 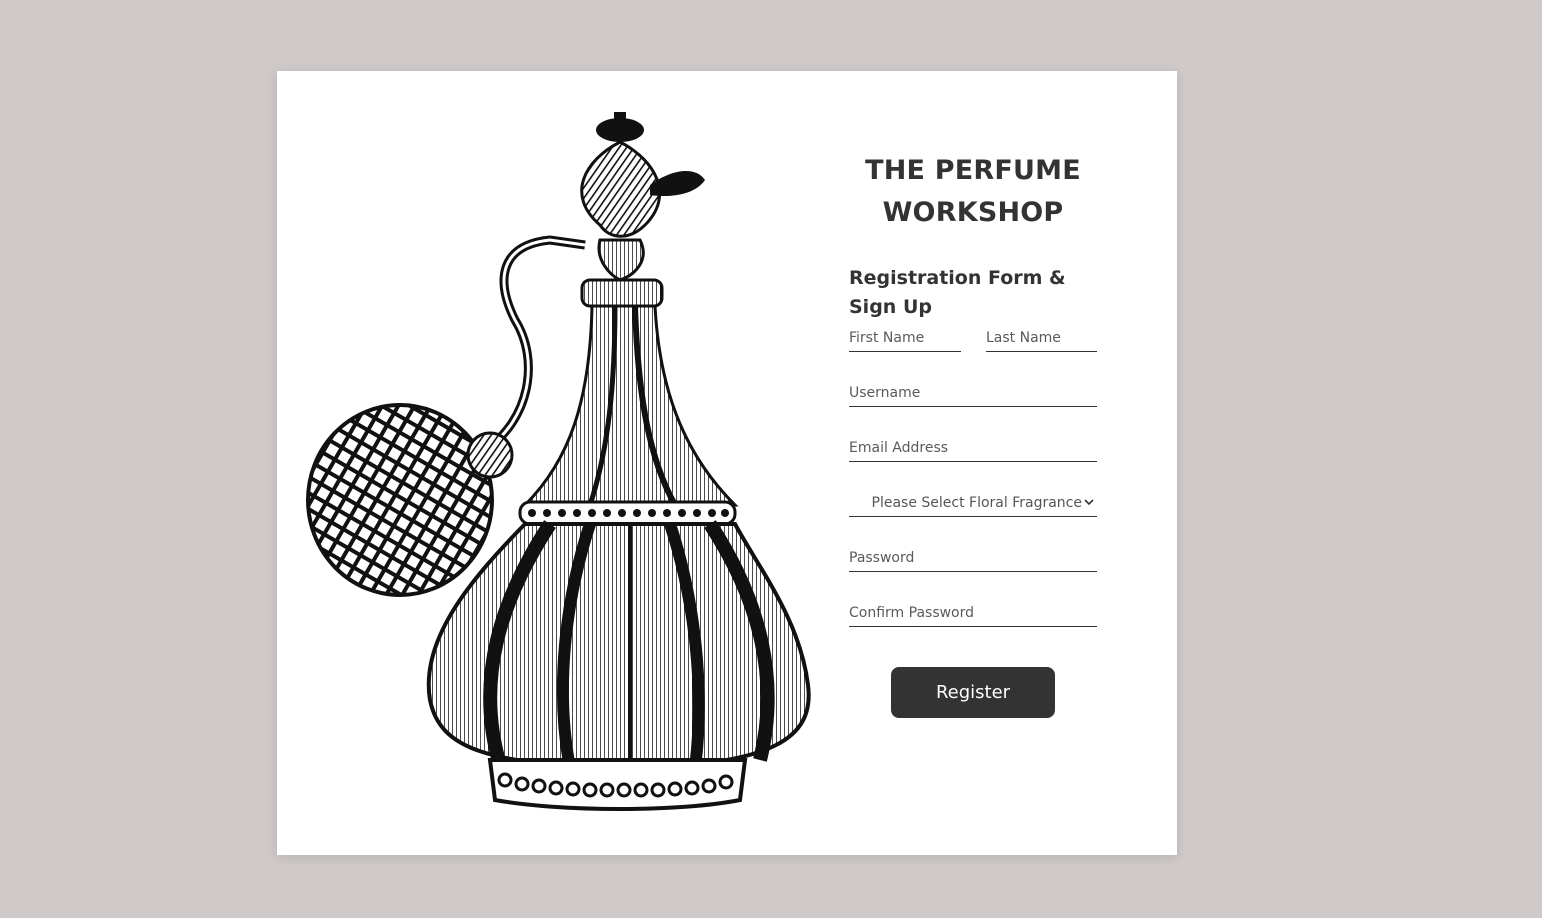 What do you see at coordinates (1041, 339) in the screenshot?
I see `last-name-input` at bounding box center [1041, 339].